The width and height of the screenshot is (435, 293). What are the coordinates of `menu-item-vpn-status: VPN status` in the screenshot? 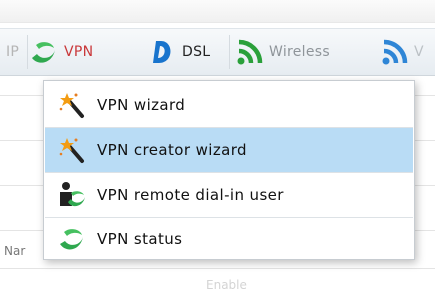 It's located at (229, 239).